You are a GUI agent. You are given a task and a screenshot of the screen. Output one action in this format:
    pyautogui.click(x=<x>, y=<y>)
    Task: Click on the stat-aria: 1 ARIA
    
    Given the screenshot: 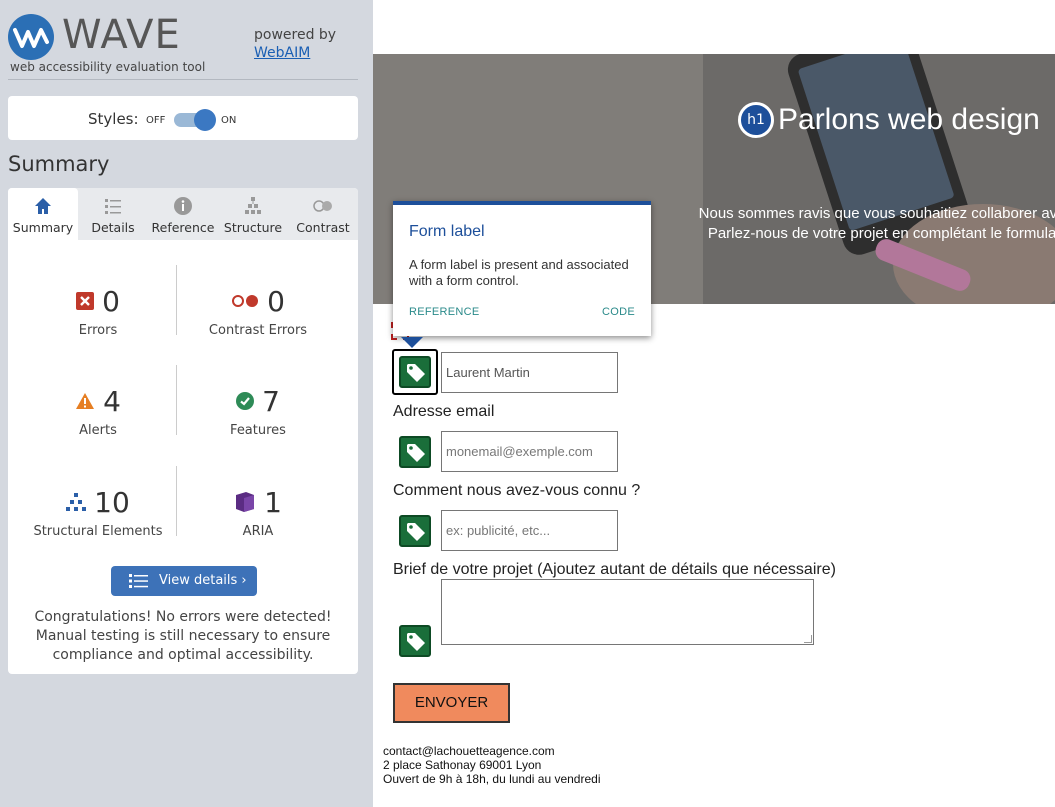 What is the action you would take?
    pyautogui.click(x=258, y=511)
    